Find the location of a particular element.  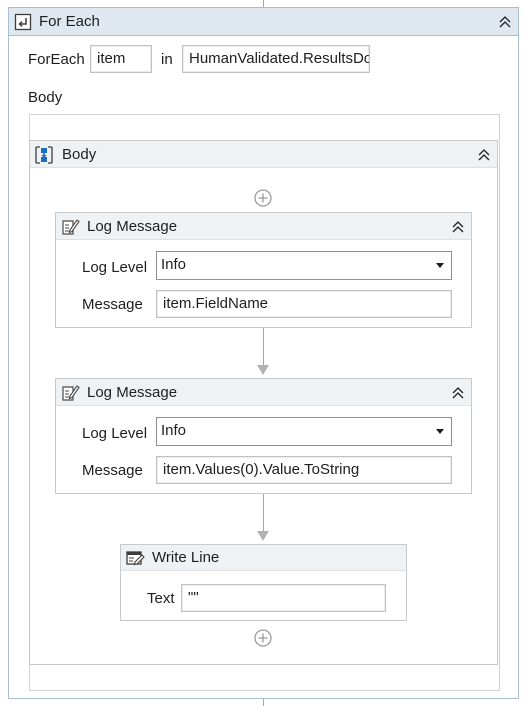

log-level-label-1: Log Level is located at coordinates (115, 267).